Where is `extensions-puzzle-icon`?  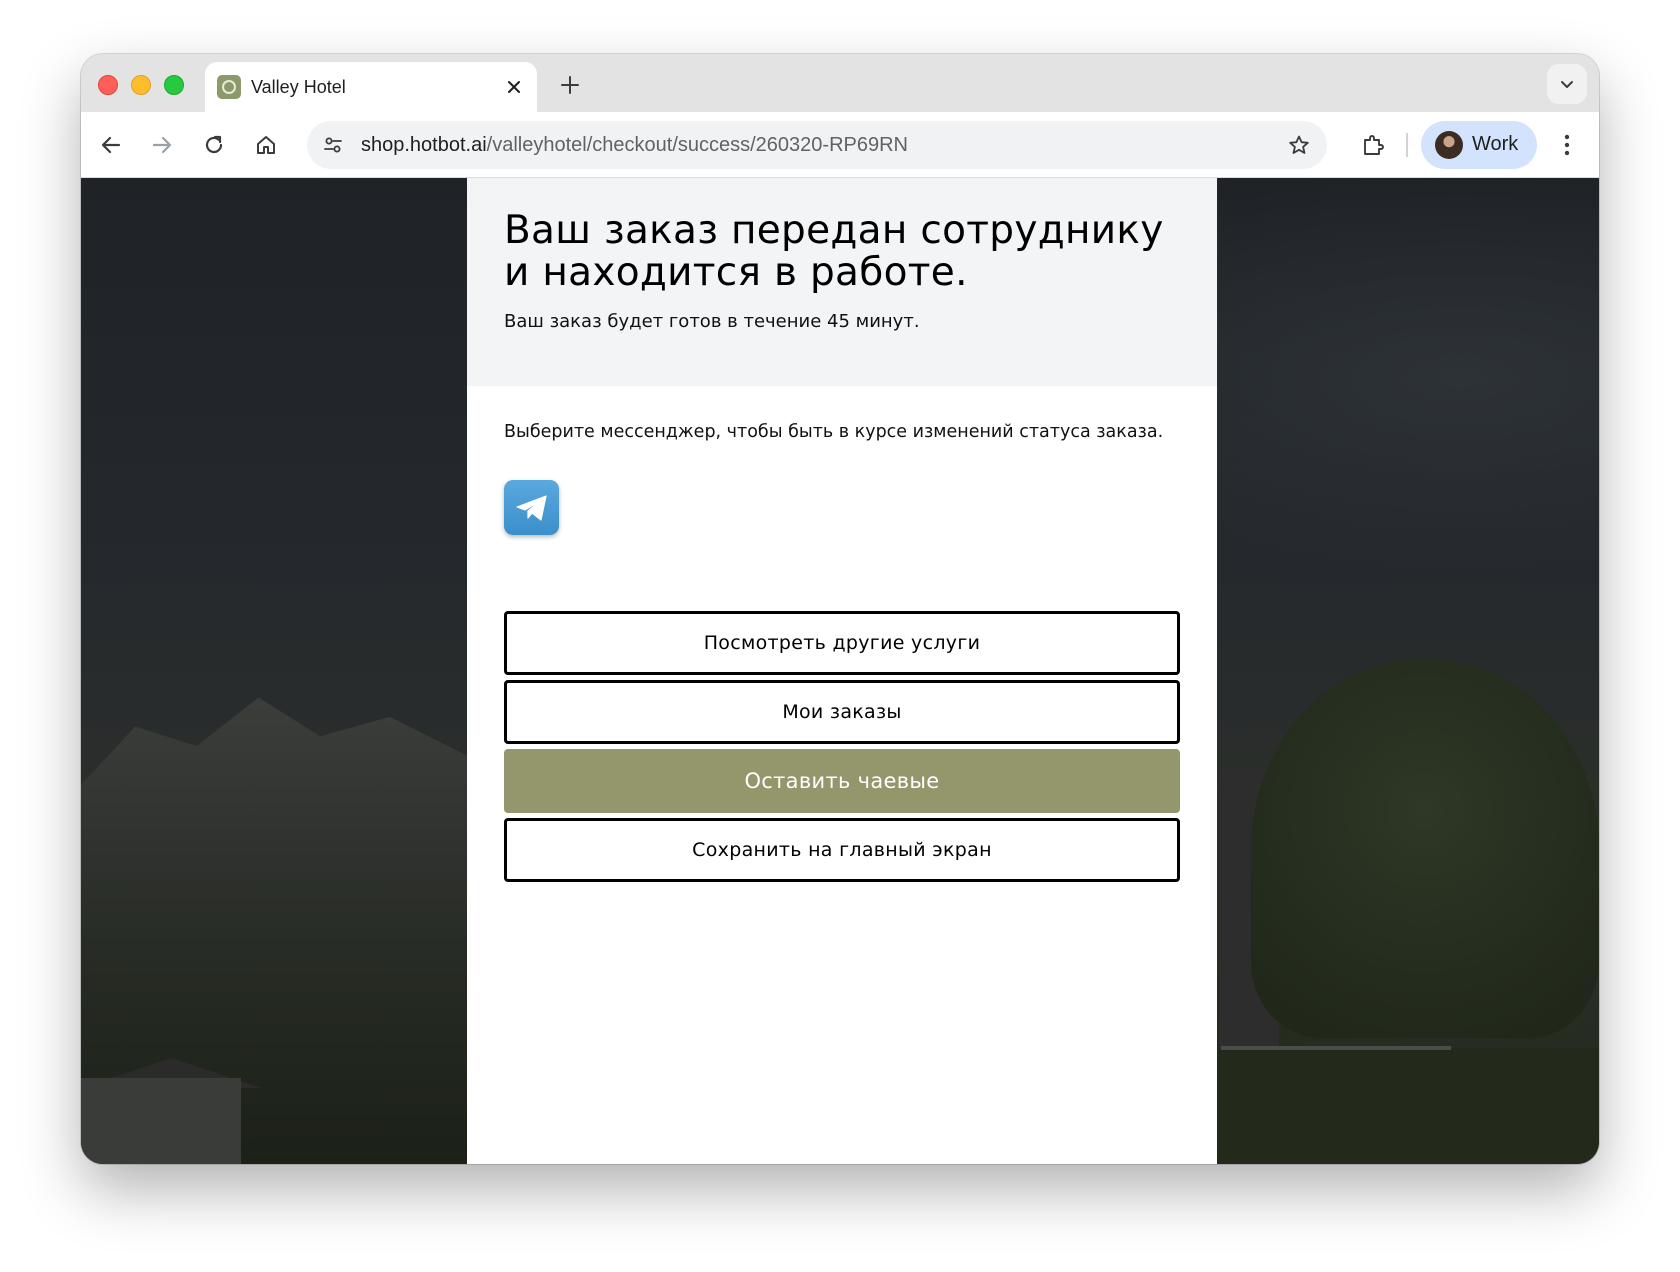
extensions-puzzle-icon is located at coordinates (1373, 145).